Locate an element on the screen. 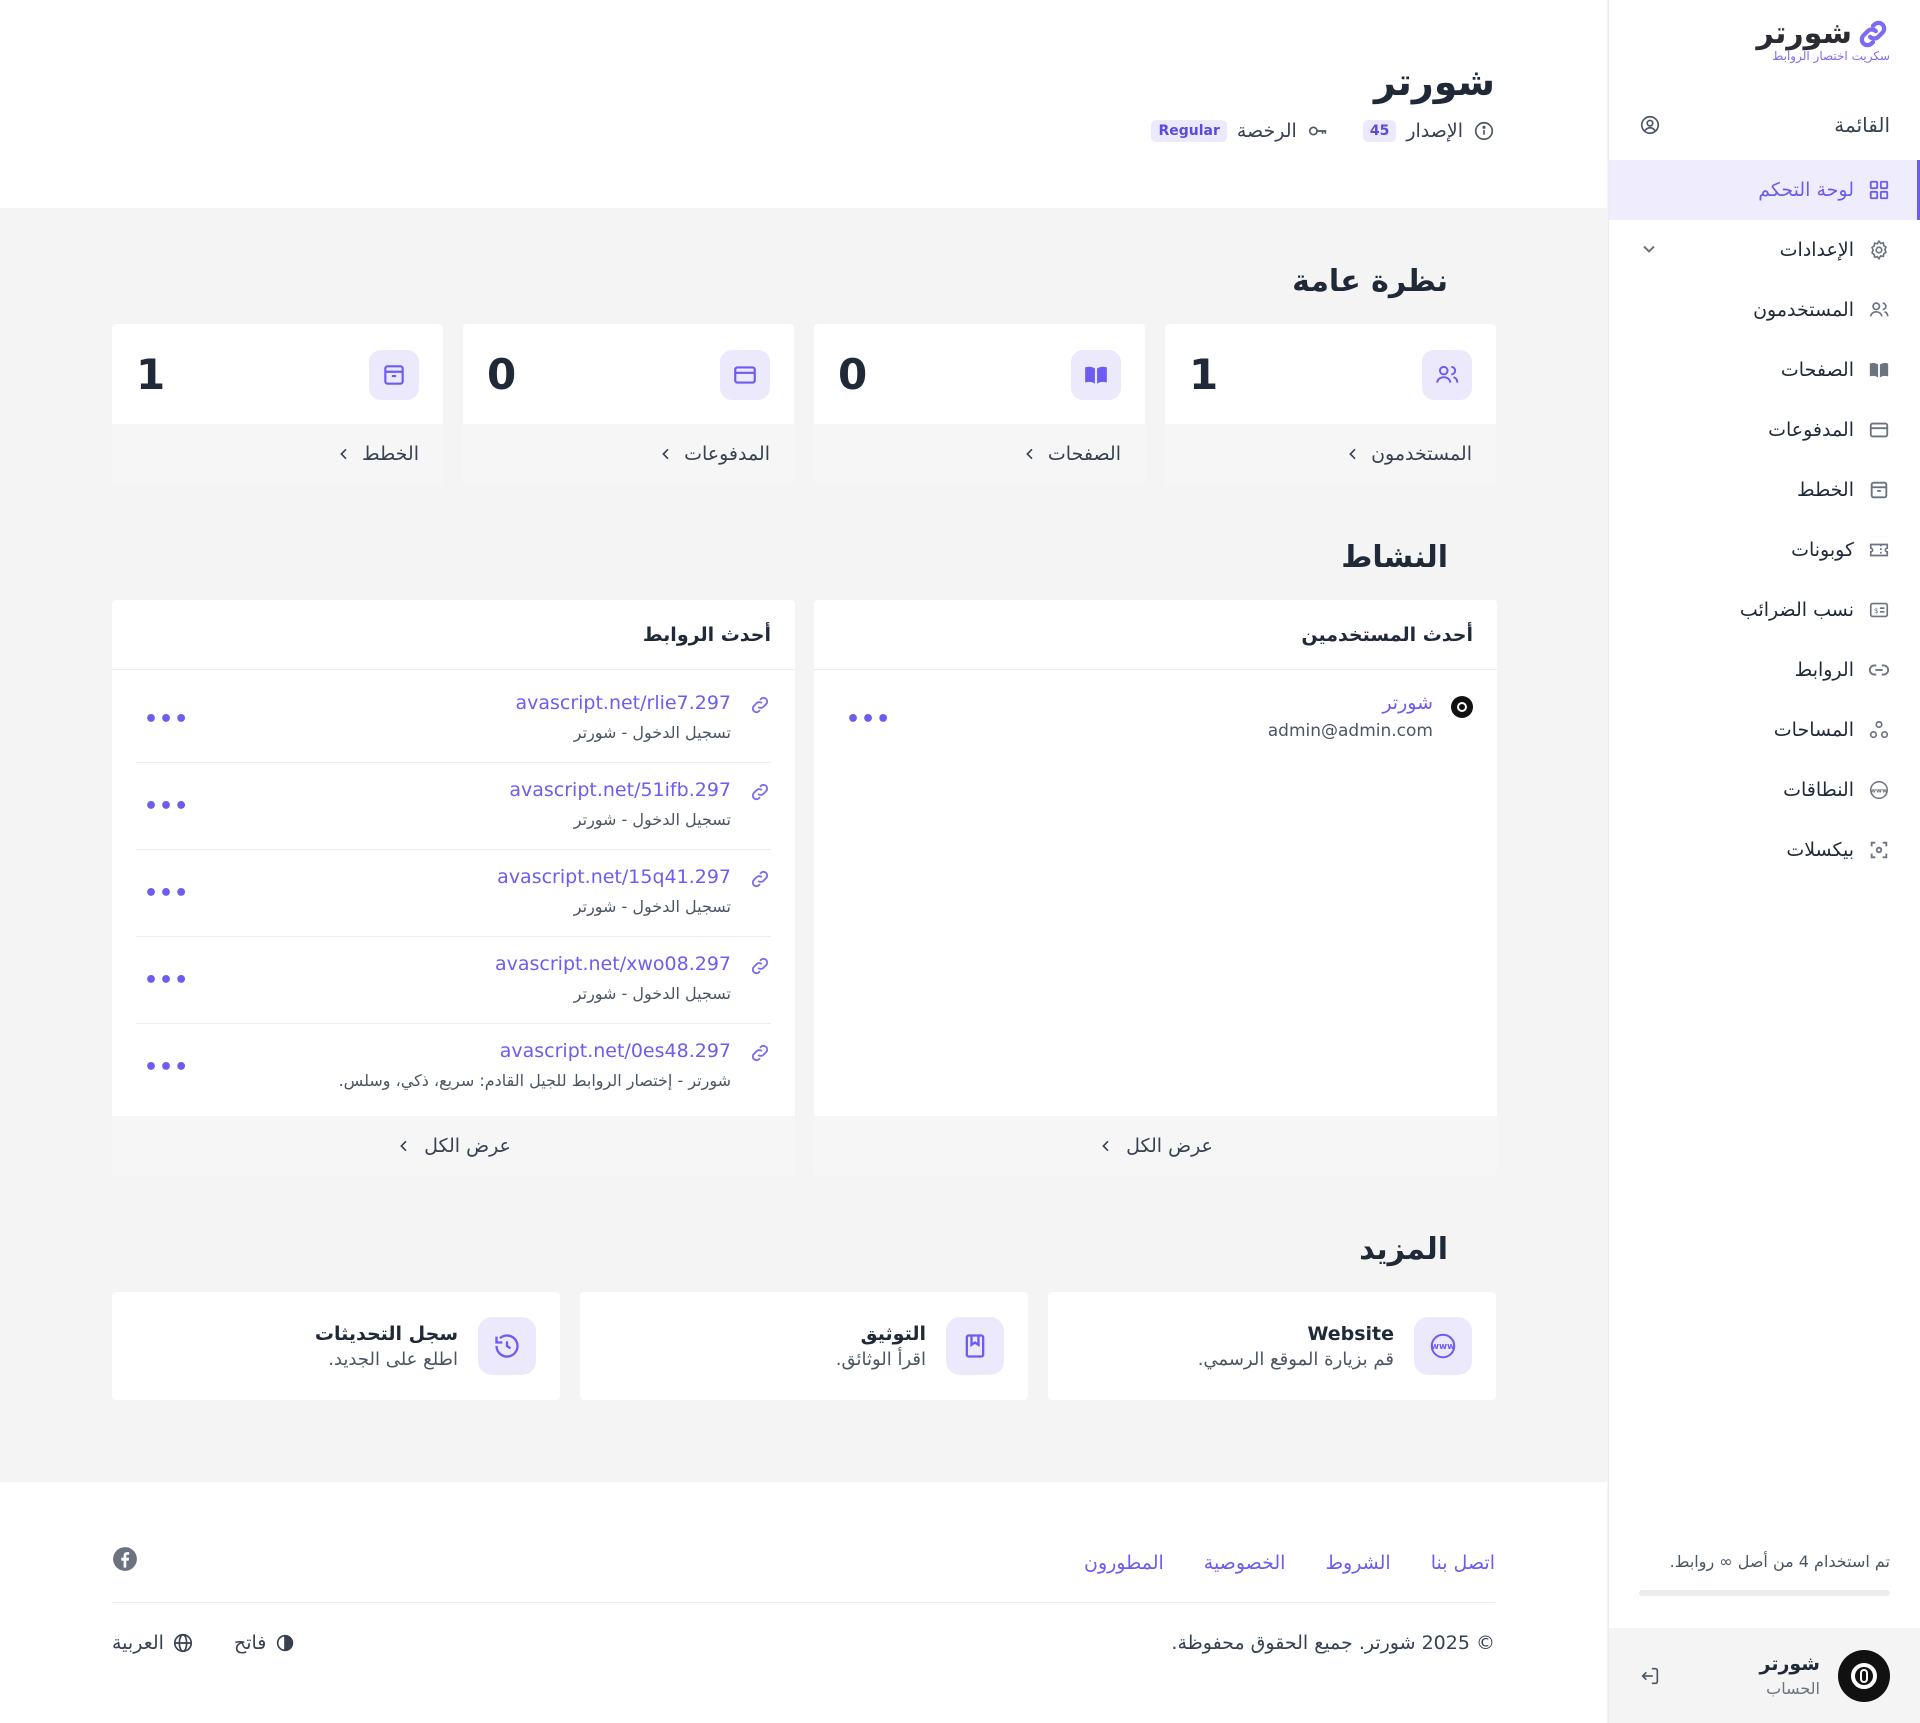 This screenshot has height=1723, width=1920. user-name: شورتر is located at coordinates (1407, 703).